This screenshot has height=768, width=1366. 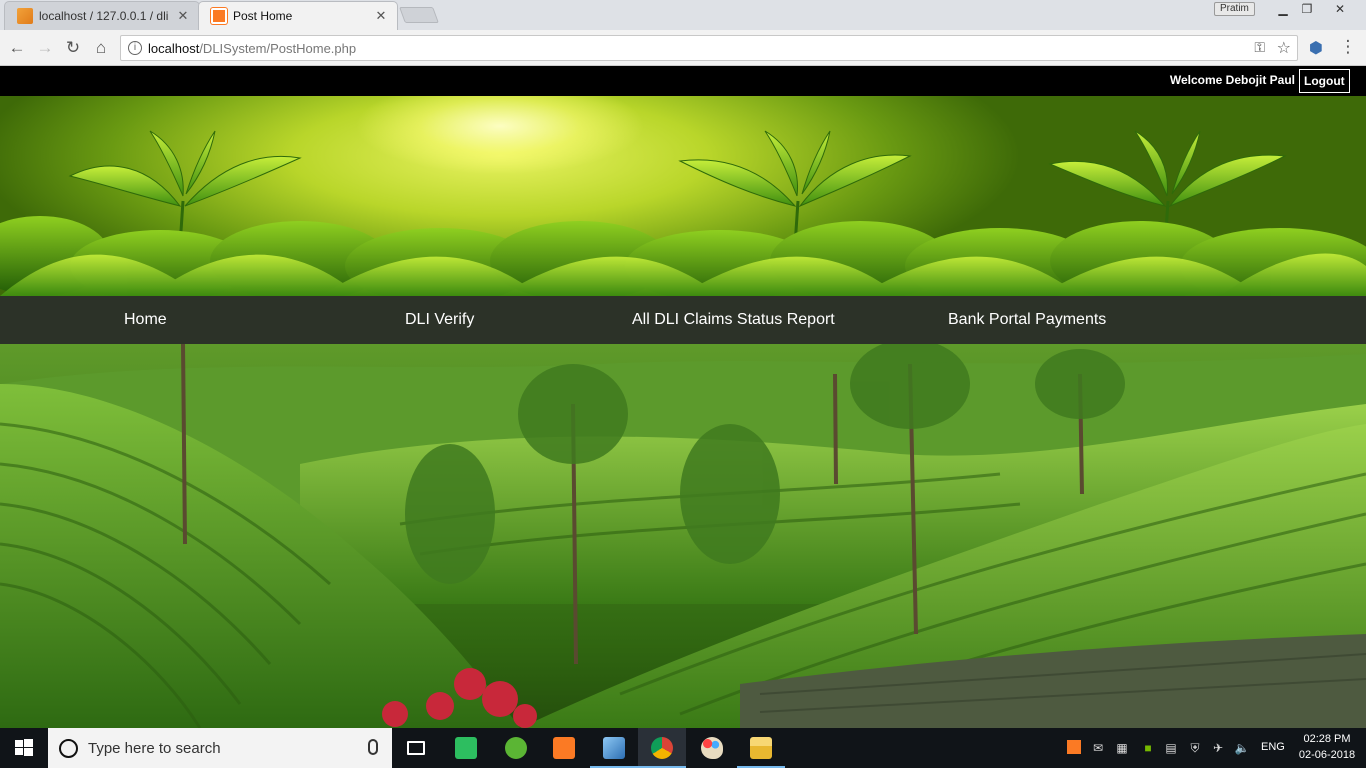 I want to click on paint-icon, so click(x=712, y=748).